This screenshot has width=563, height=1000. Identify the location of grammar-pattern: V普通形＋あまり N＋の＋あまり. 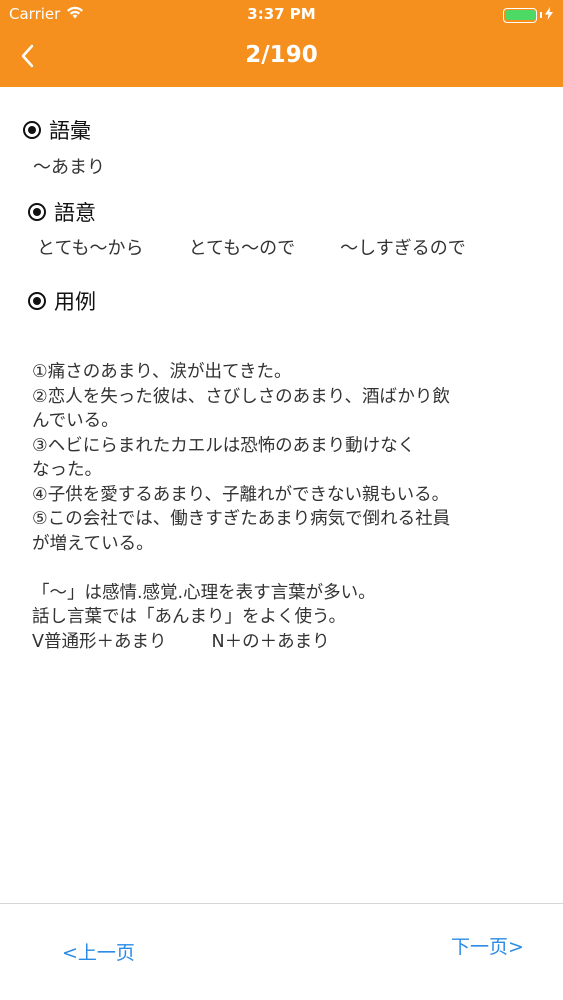
(292, 642).